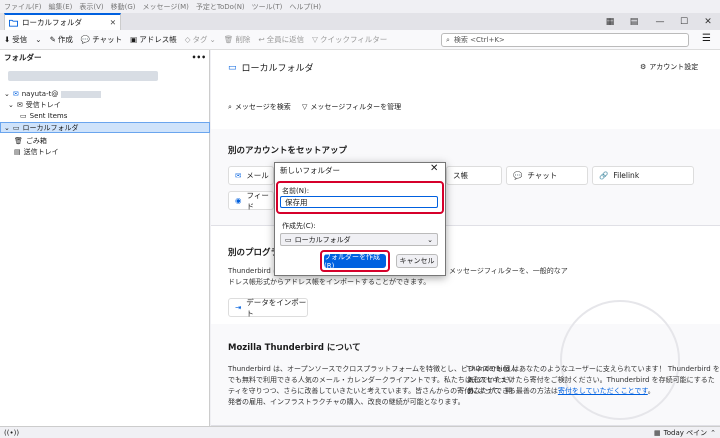 This screenshot has height=438, width=720. Describe the element at coordinates (626, 175) in the screenshot. I see `setup-filelink-label: Filelink` at that location.